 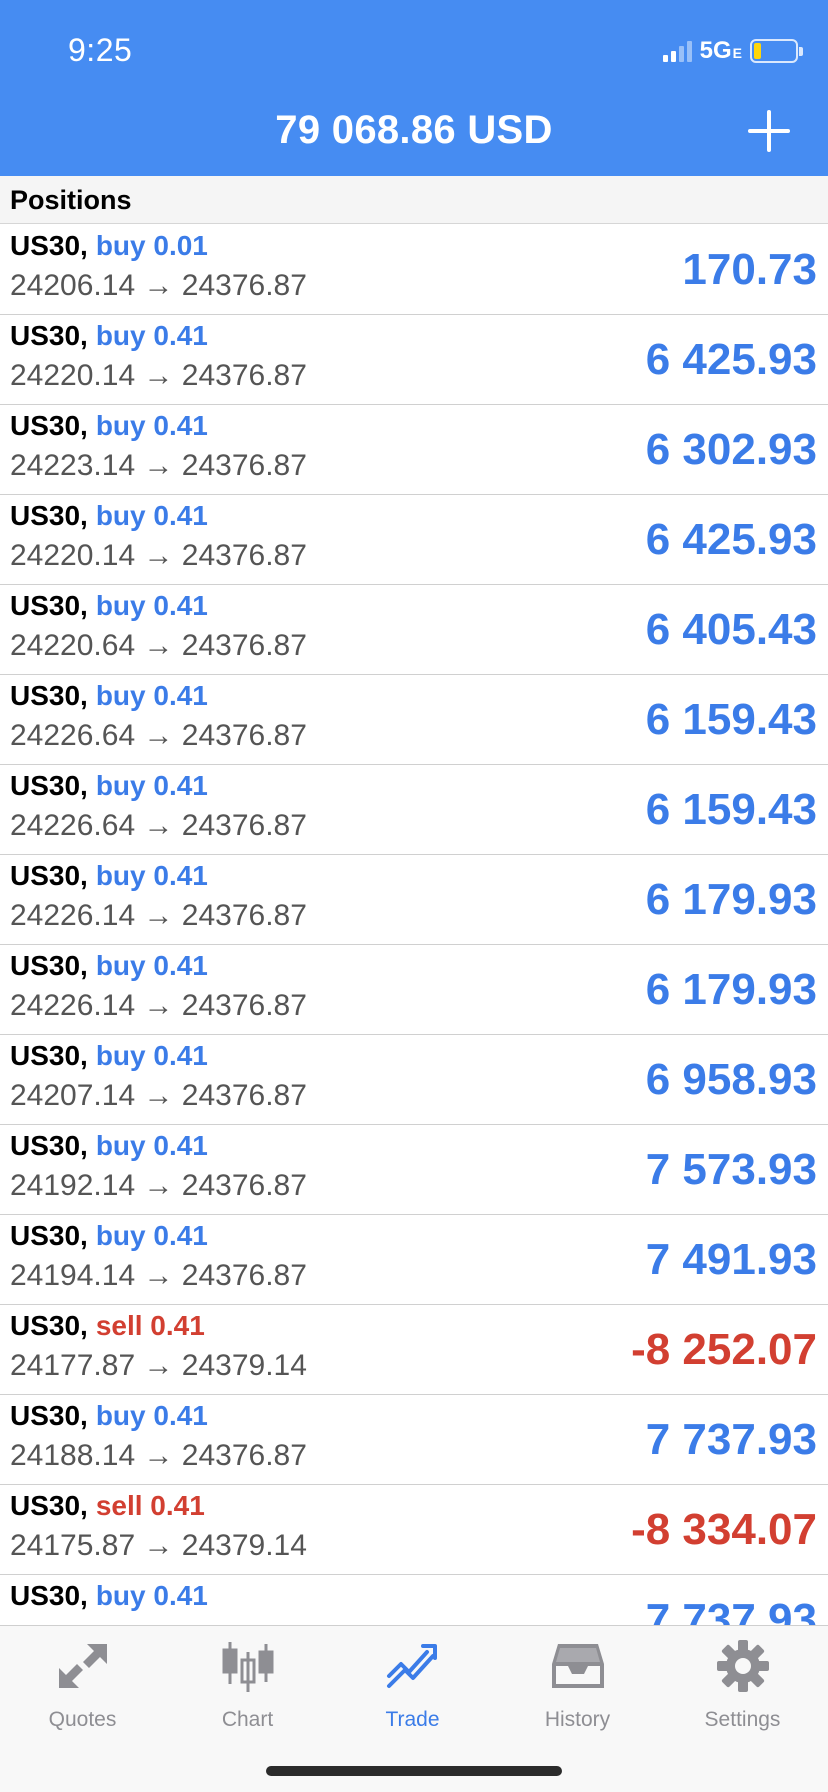 I want to click on section-title: Positions, so click(x=71, y=200).